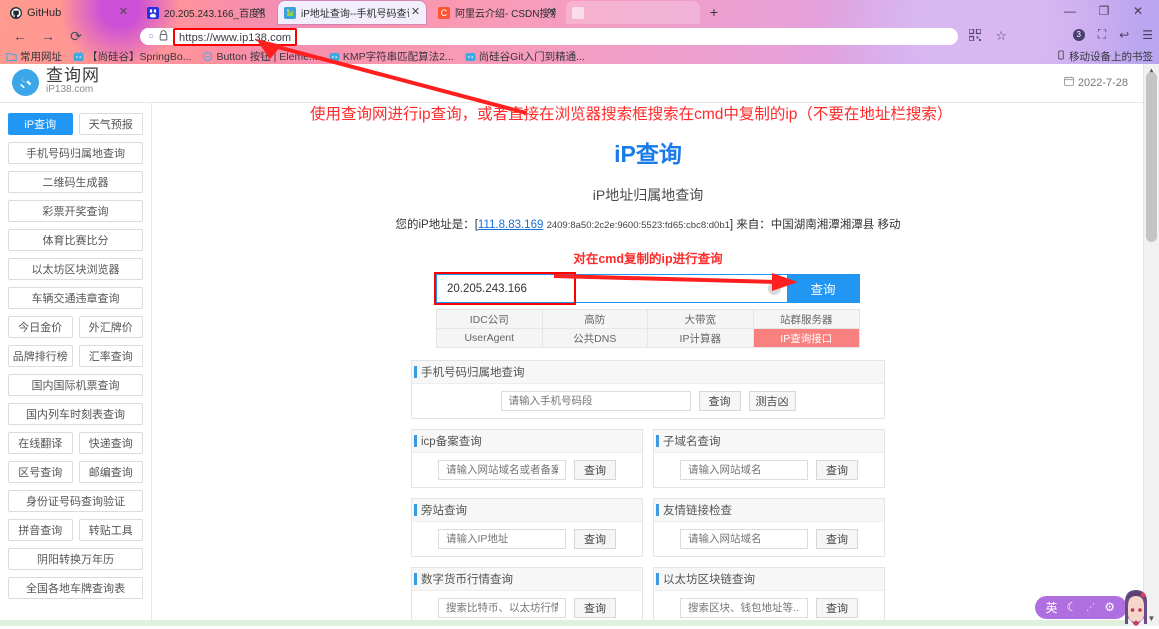 This screenshot has width=1159, height=629. I want to click on ime-mode-label: 英, so click(1051, 607).